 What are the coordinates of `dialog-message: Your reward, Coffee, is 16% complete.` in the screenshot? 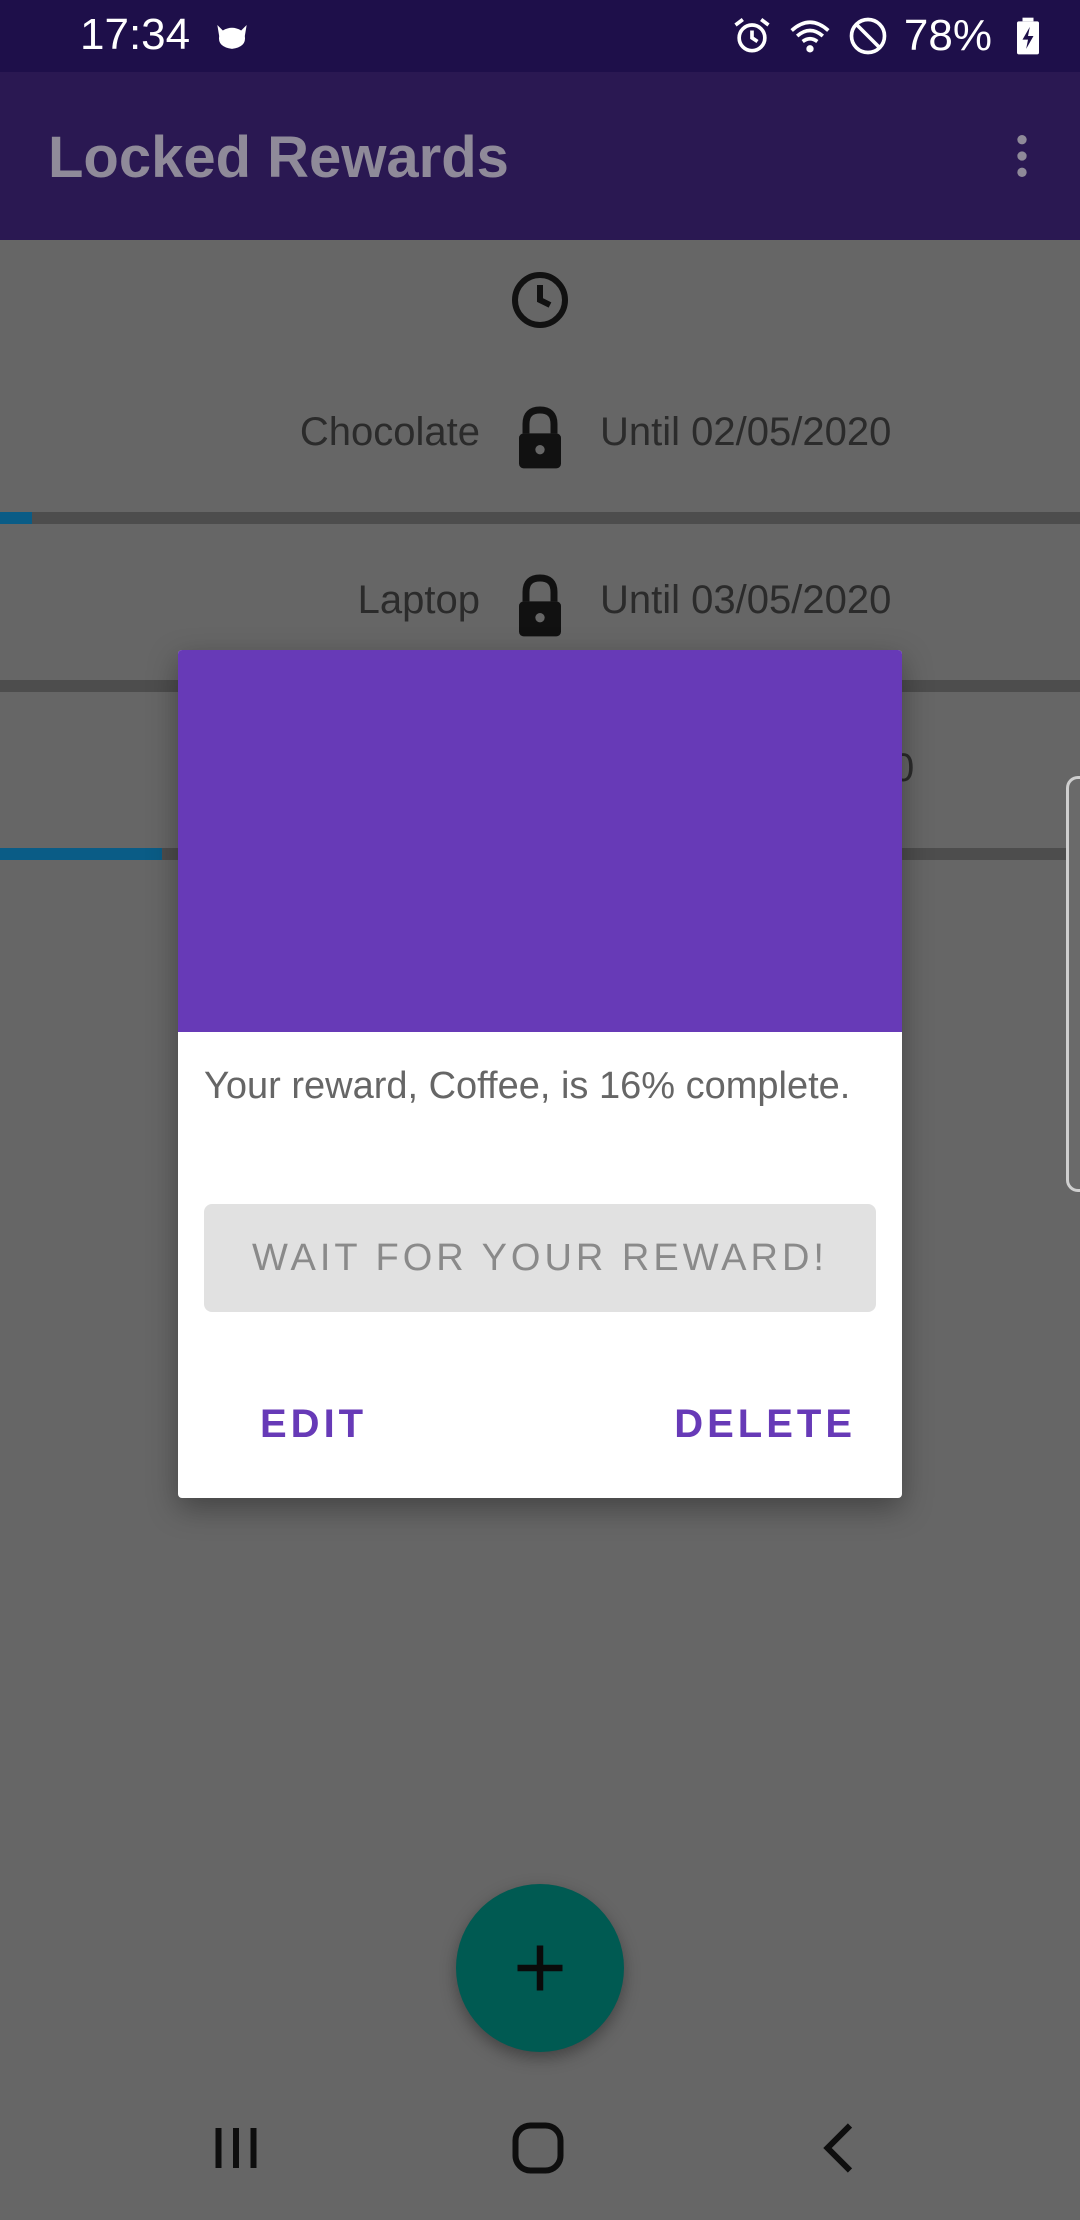 It's located at (527, 1086).